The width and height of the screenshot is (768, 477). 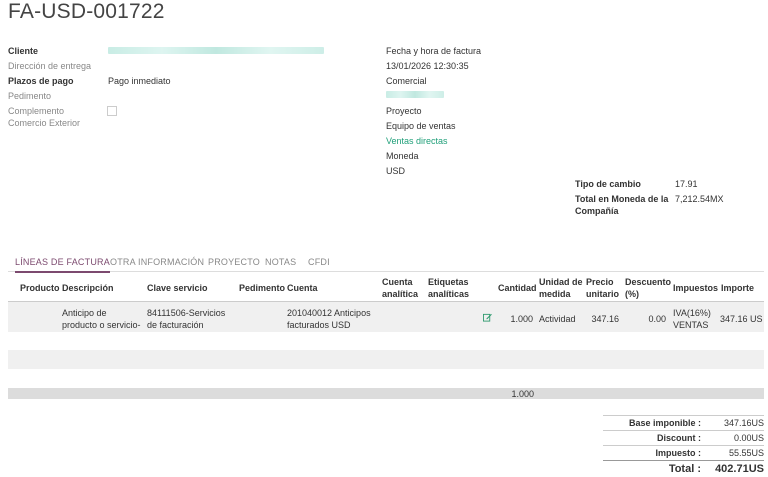 What do you see at coordinates (216, 50) in the screenshot?
I see `cliente-value-redacted` at bounding box center [216, 50].